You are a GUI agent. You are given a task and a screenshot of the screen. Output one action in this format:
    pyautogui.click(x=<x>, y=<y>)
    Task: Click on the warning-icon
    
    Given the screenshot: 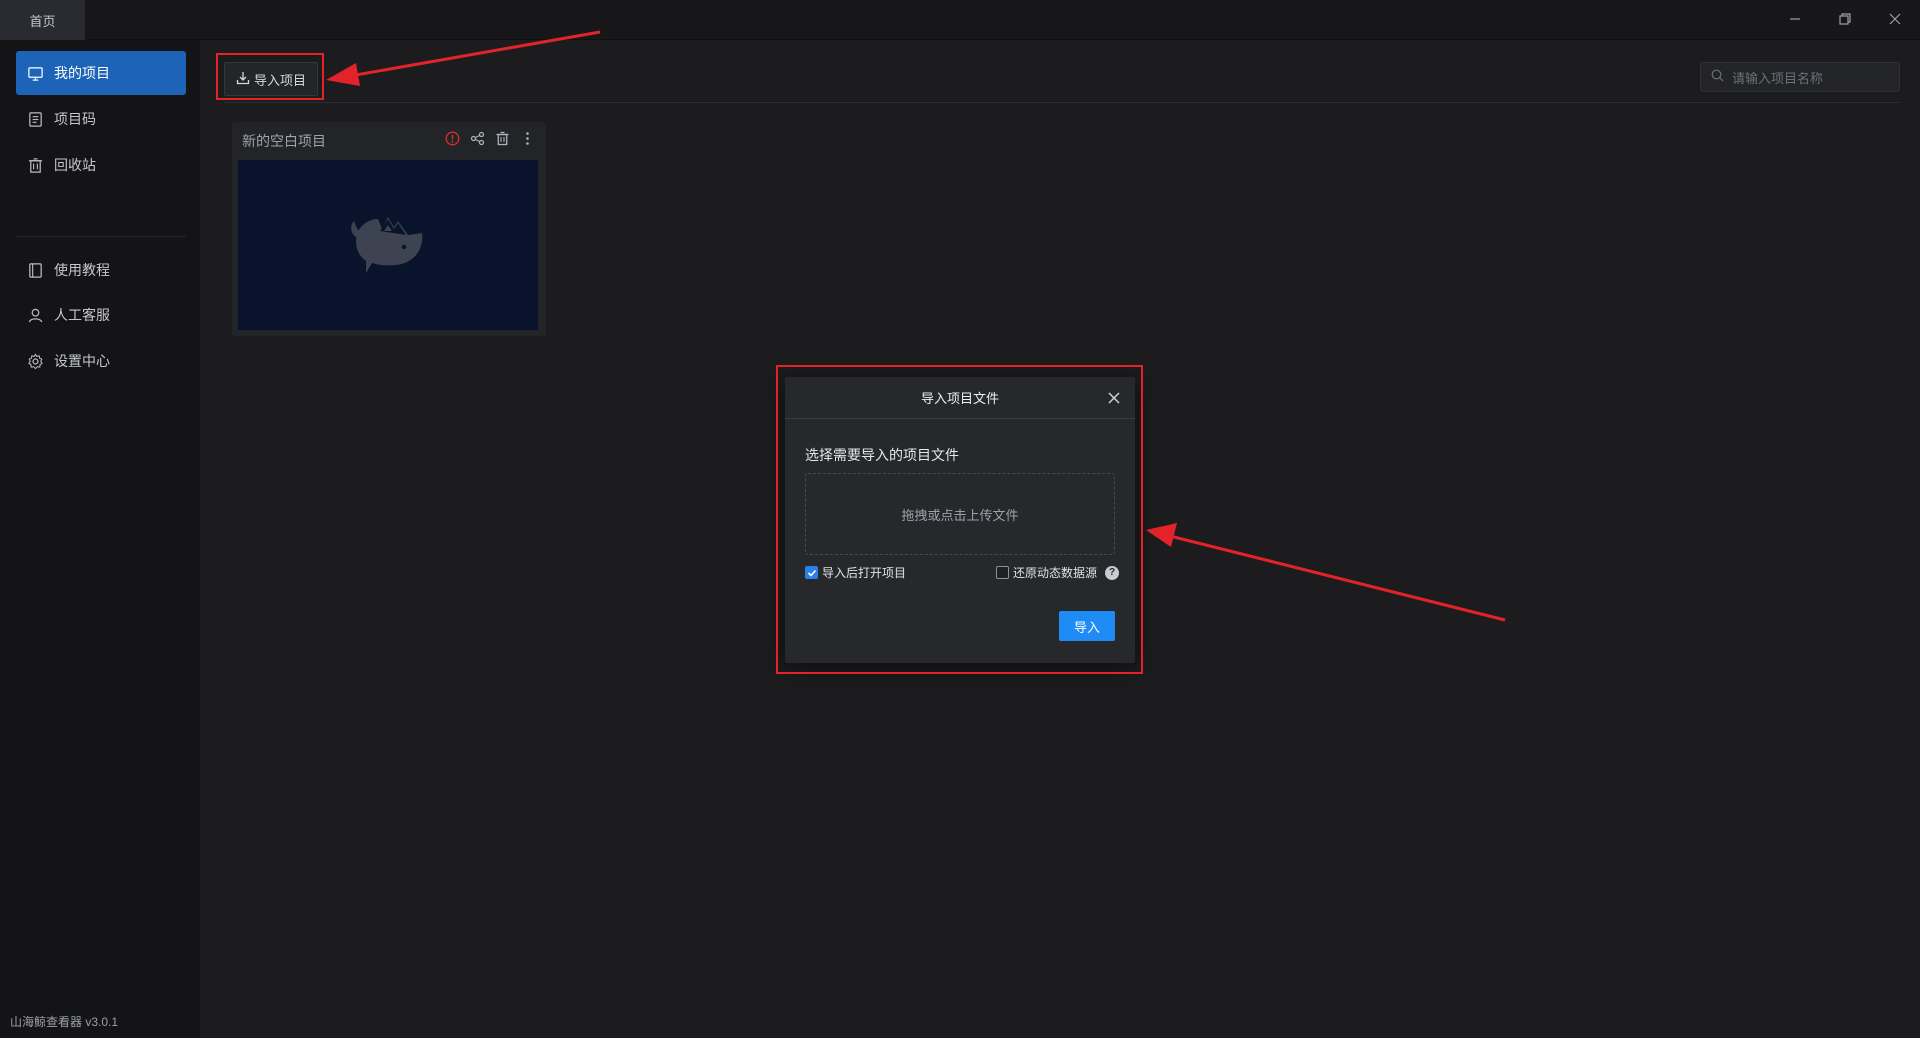 What is the action you would take?
    pyautogui.click(x=452, y=138)
    